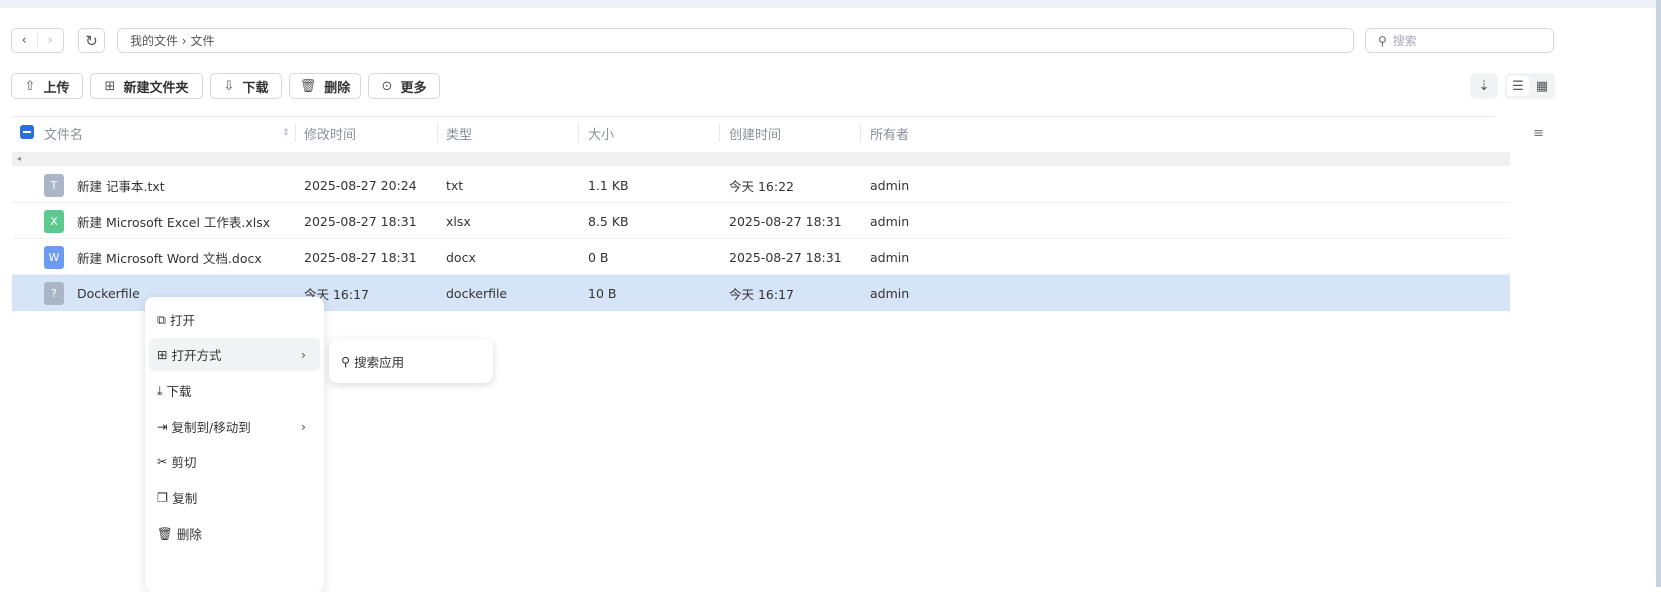 This screenshot has width=1661, height=592. What do you see at coordinates (174, 222) in the screenshot?
I see `file-name: 新建 Microsoft Excel 工作表.xlsx` at bounding box center [174, 222].